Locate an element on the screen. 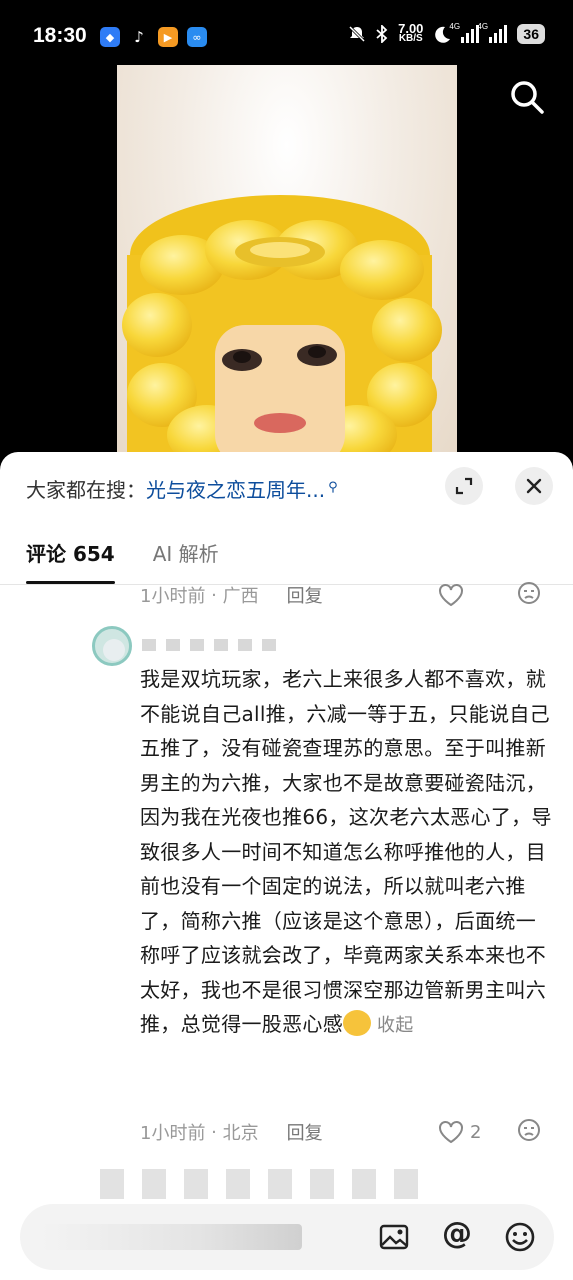 This screenshot has width=573, height=1280. hot-search-label: 大家都在搜： is located at coordinates (86, 490).